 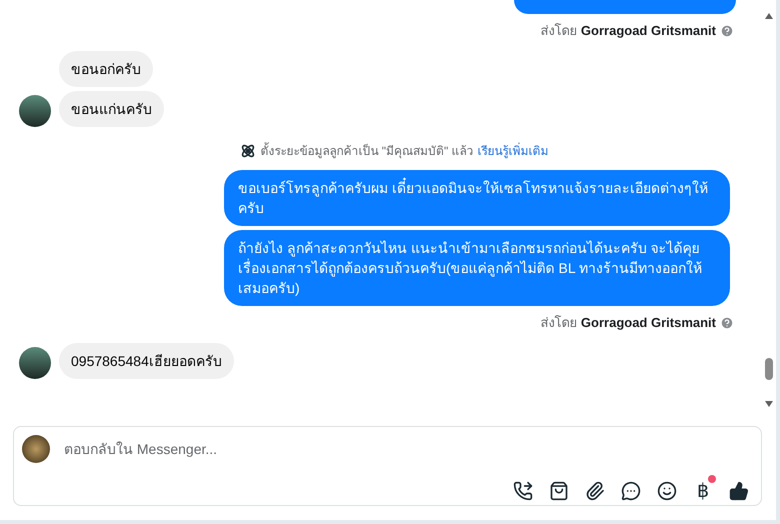 I want to click on message-bubble: ขอเบอร์โทรลูกค้าครับผม เดี๋ยวแอดมินจะให้เซลโทรหาแจ้งรายละเอียดต่างๆให้ครับ, so click(x=477, y=198).